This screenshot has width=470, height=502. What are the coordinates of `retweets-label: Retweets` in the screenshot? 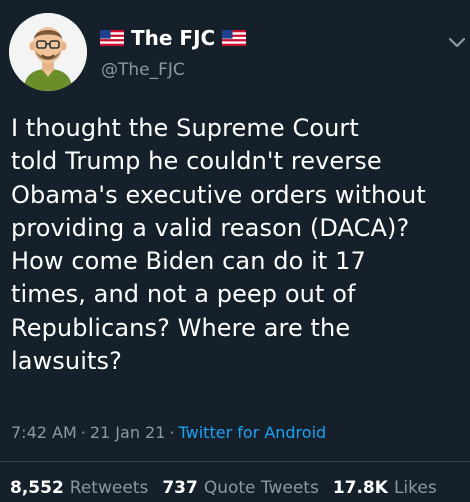 It's located at (109, 488).